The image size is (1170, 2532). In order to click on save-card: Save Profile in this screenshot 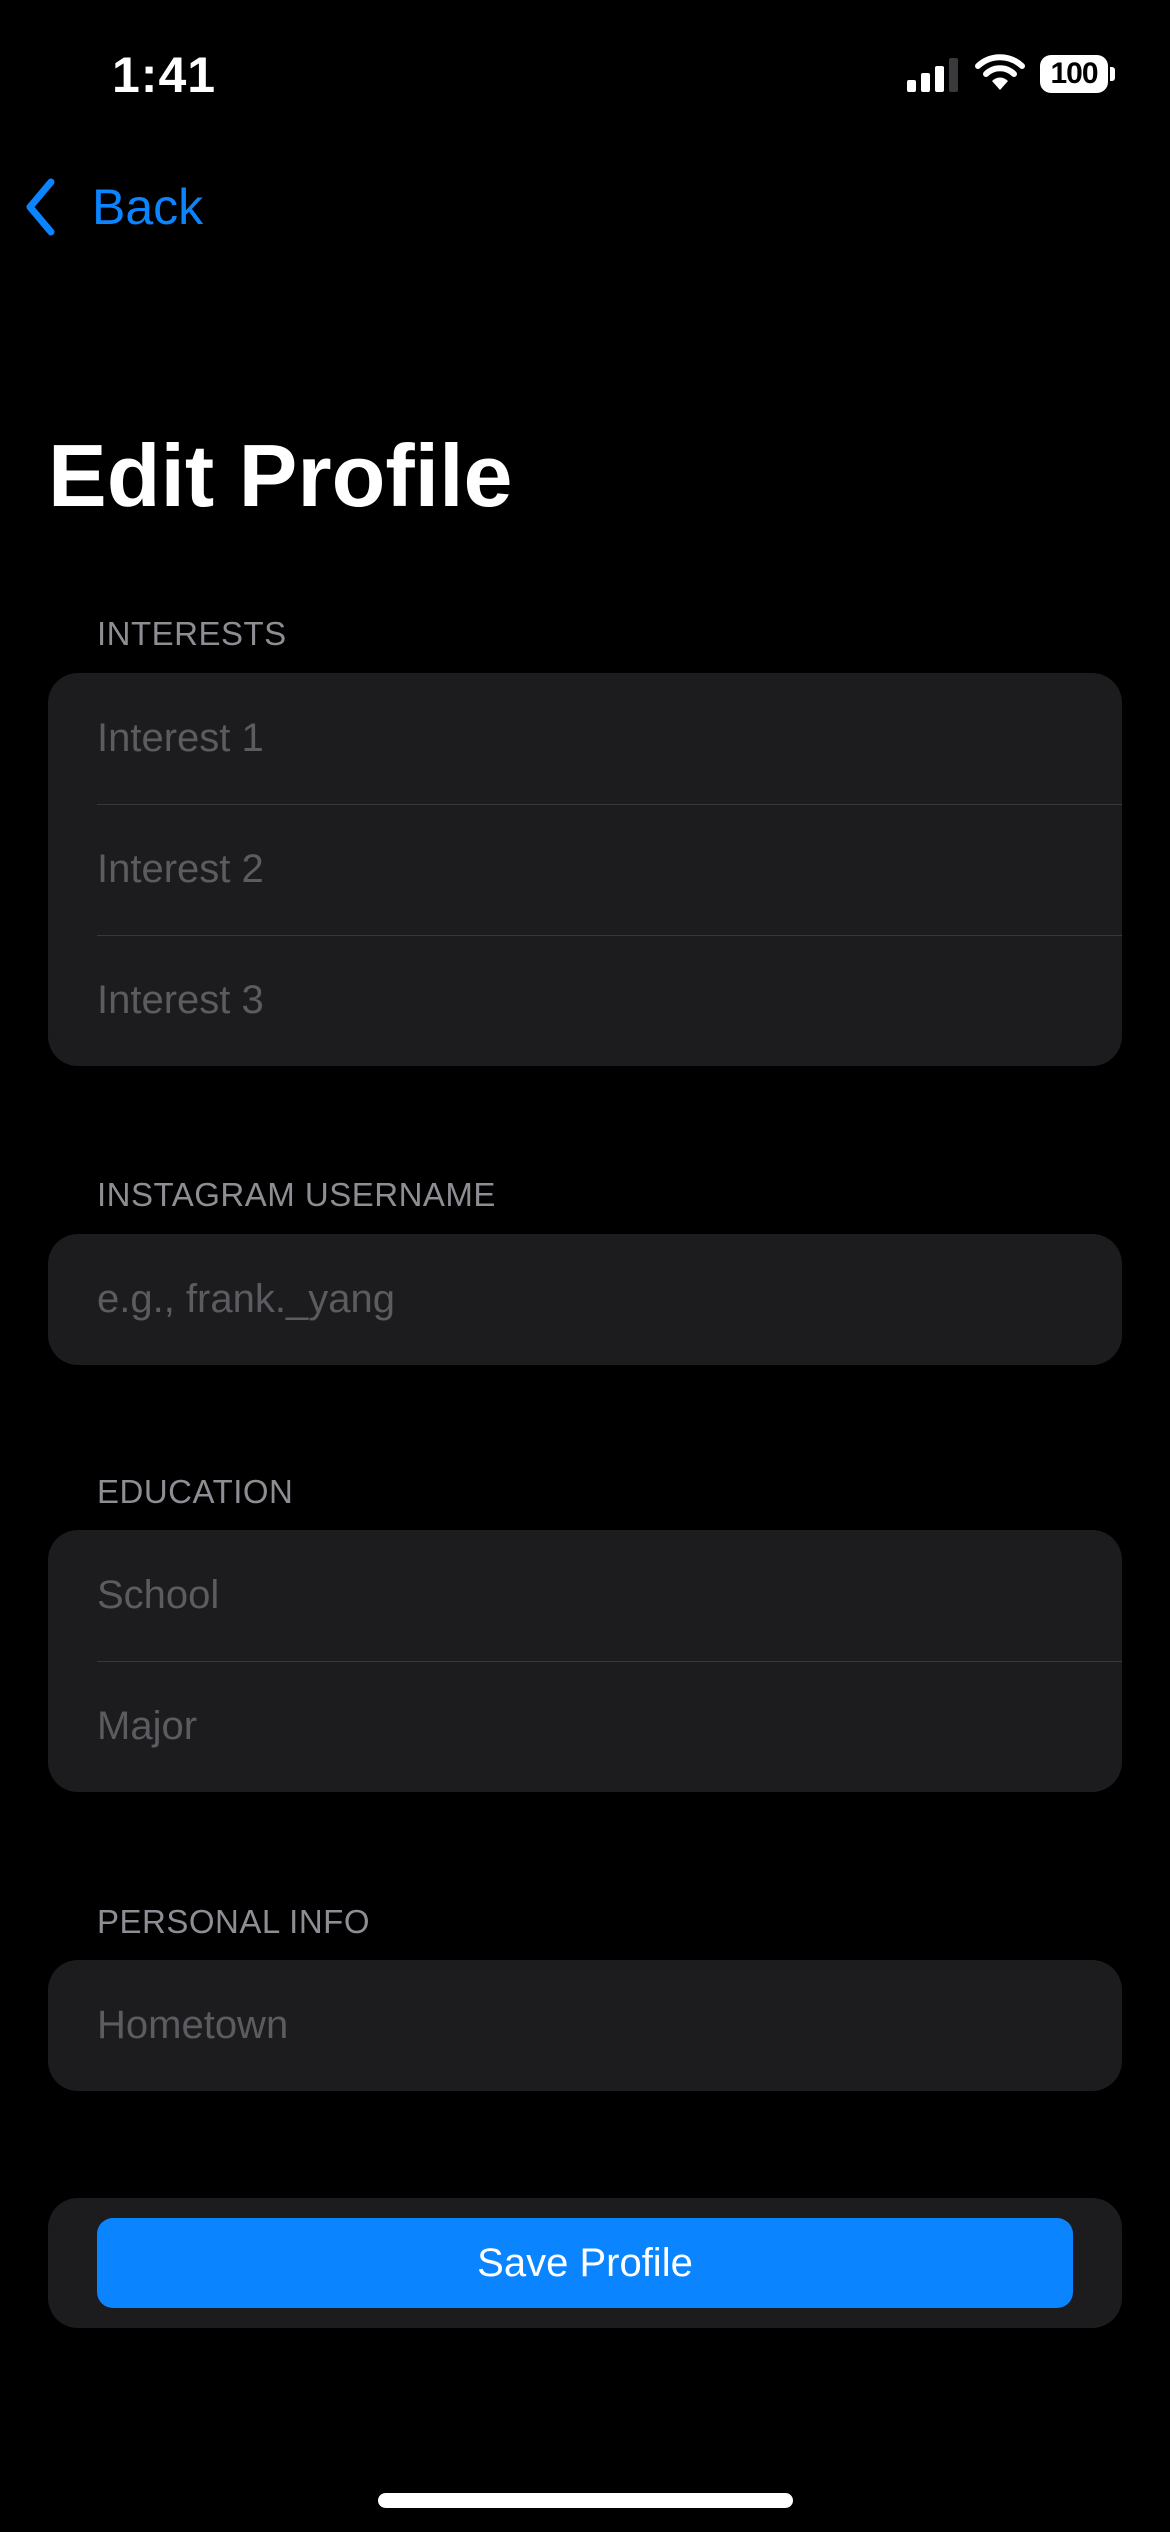, I will do `click(585, 2263)`.